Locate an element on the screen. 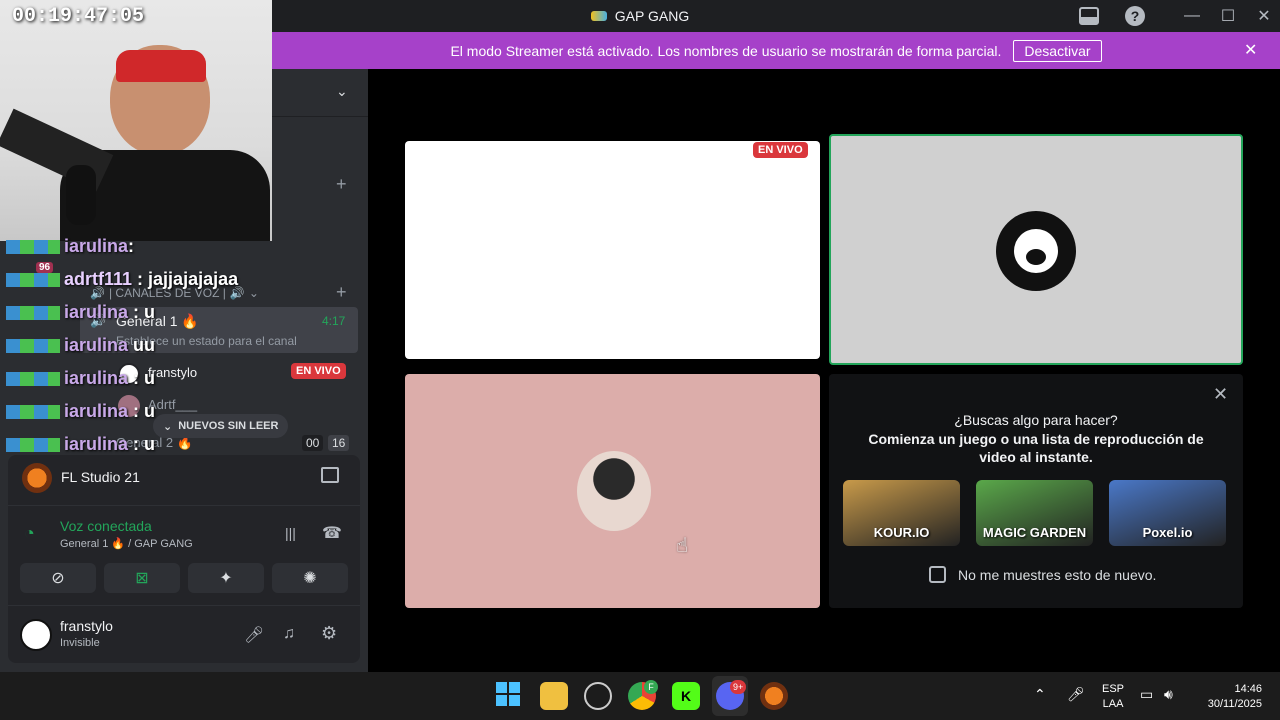  gear-icon: ⚙ is located at coordinates (329, 633).